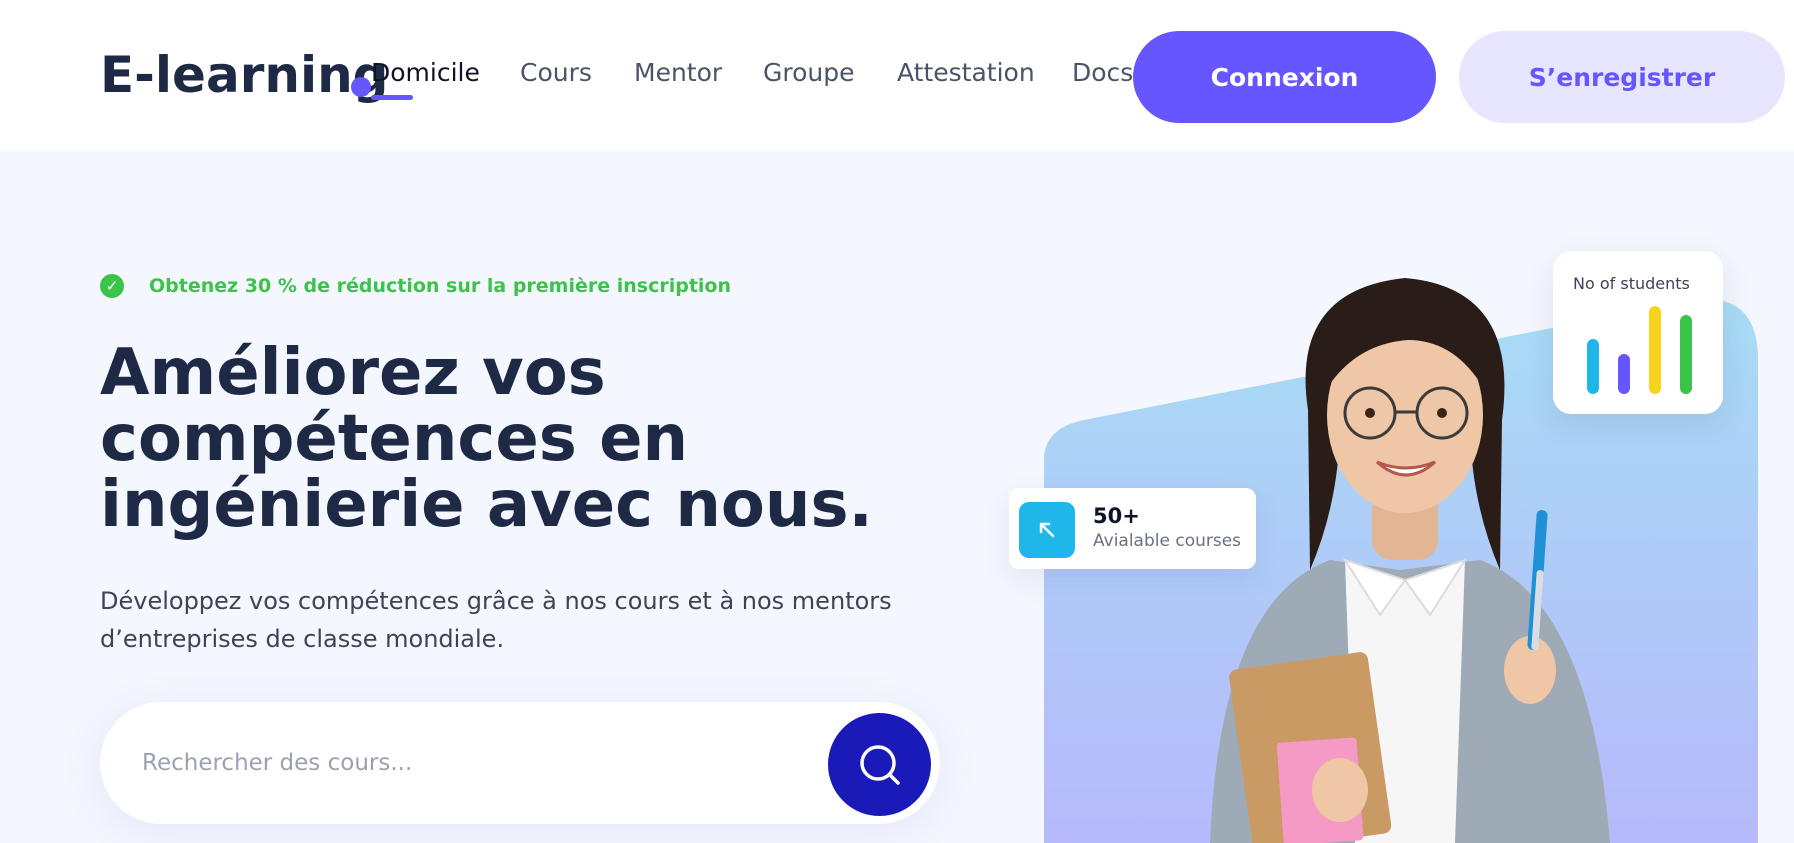 The height and width of the screenshot is (843, 1794). Describe the element at coordinates (112, 286) in the screenshot. I see `check-badge-icon: ✓` at that location.